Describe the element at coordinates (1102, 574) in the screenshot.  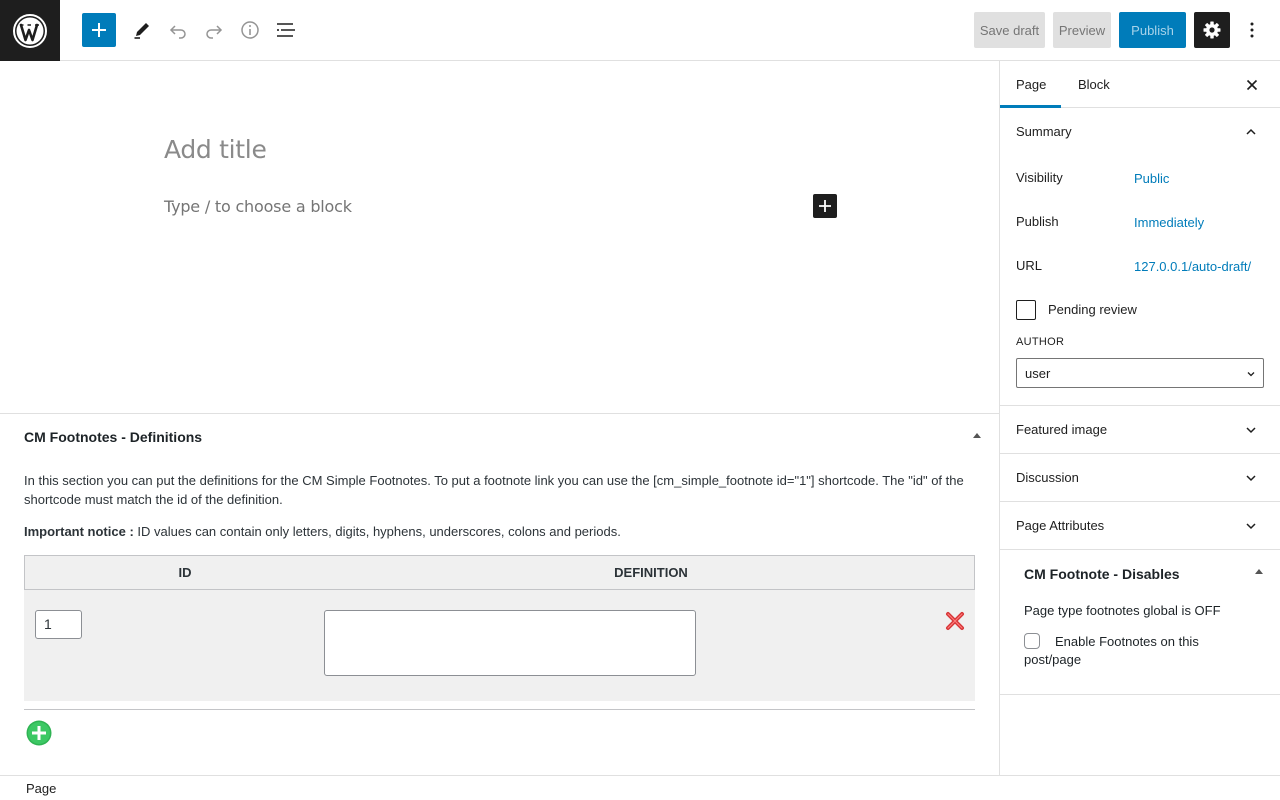
I see `cm-footnote-disables-title: CM Footnote - Disables` at that location.